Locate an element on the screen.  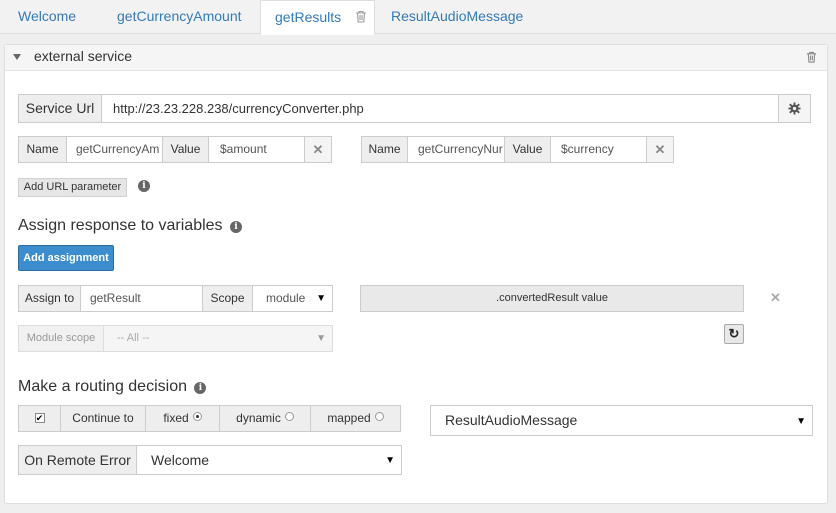
continue-checkbox-wrapper: ✔ is located at coordinates (39, 418).